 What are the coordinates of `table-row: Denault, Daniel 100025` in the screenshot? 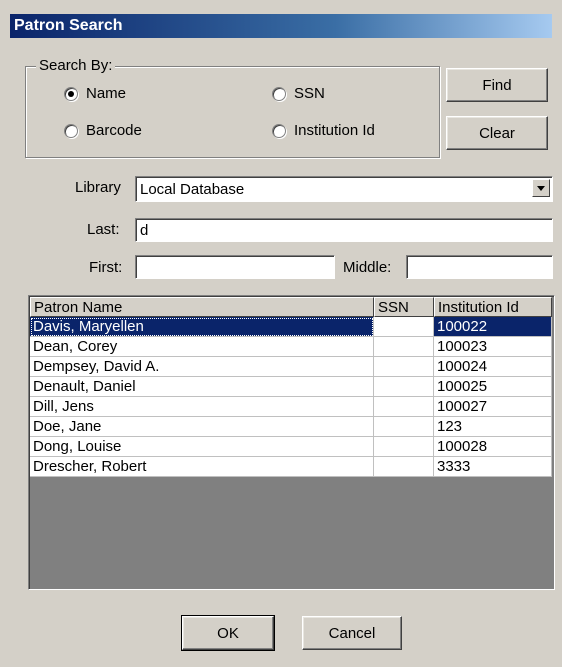 It's located at (291, 387).